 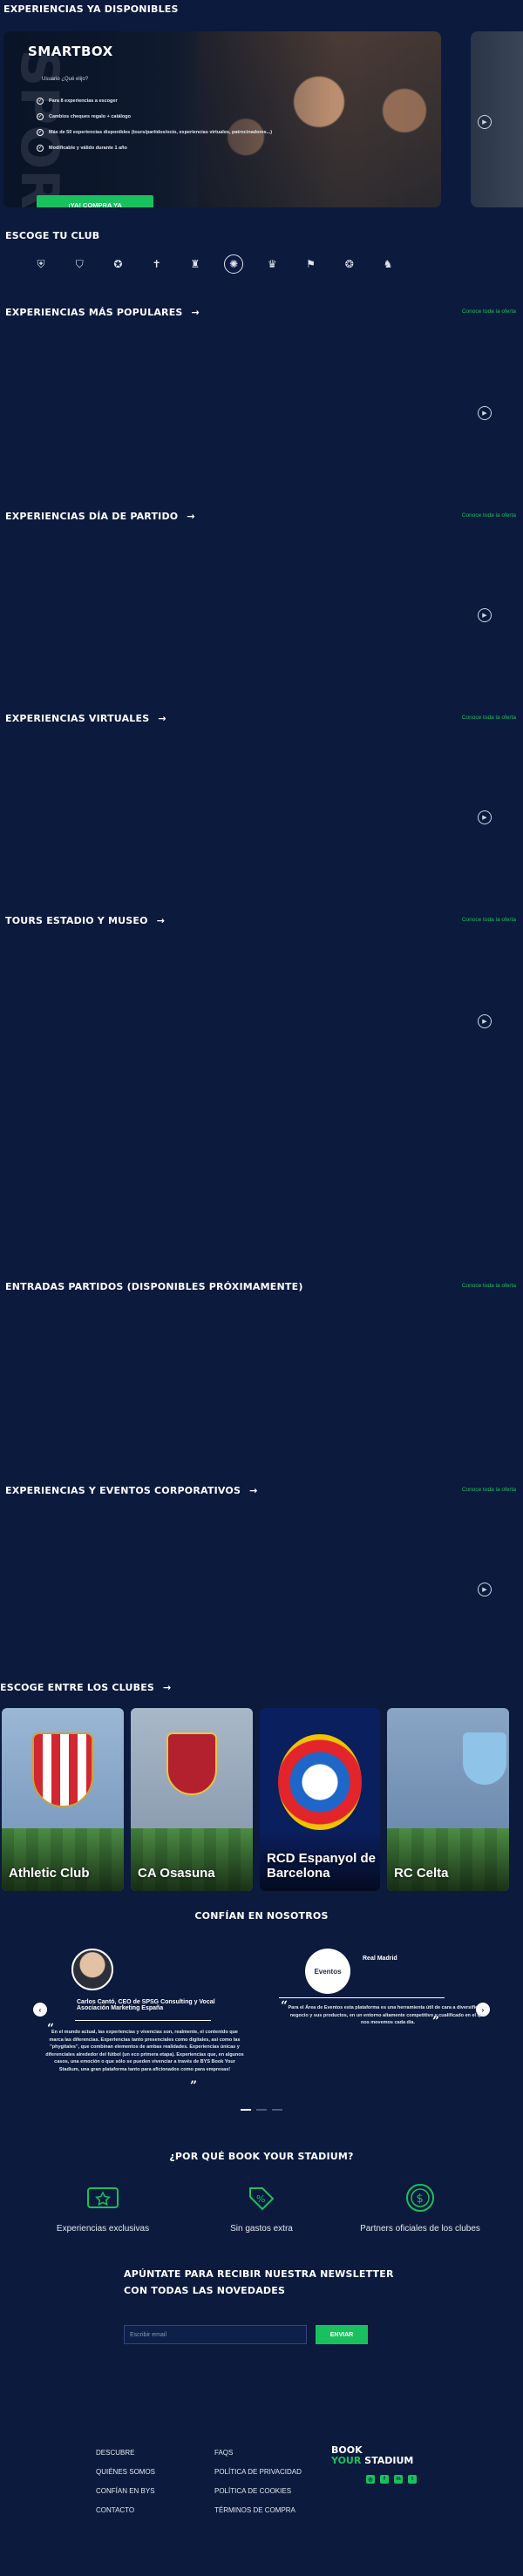 What do you see at coordinates (94, 312) in the screenshot?
I see `category-title-text: EXPERIENCIAS MÁS POPULARES` at bounding box center [94, 312].